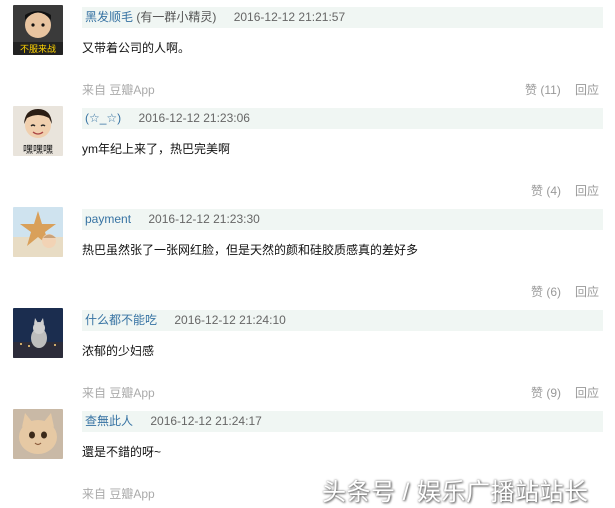 The image size is (615, 508). What do you see at coordinates (38, 49) in the screenshot?
I see `avatar-caption: 不服来战` at bounding box center [38, 49].